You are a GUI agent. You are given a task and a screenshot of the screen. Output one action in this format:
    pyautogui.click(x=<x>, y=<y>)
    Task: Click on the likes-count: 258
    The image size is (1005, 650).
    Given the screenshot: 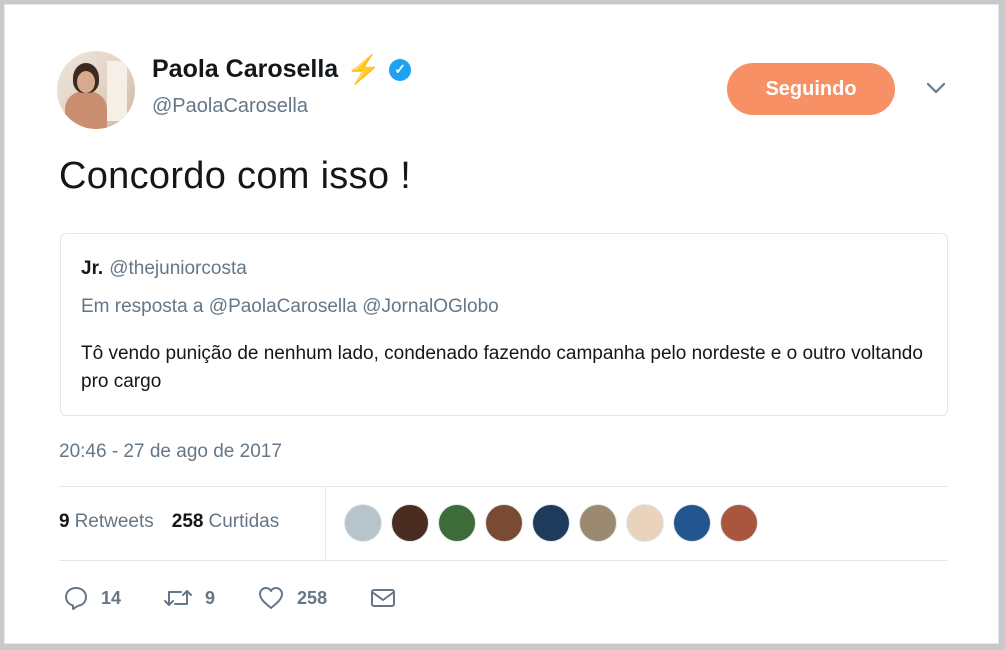 What is the action you would take?
    pyautogui.click(x=187, y=521)
    